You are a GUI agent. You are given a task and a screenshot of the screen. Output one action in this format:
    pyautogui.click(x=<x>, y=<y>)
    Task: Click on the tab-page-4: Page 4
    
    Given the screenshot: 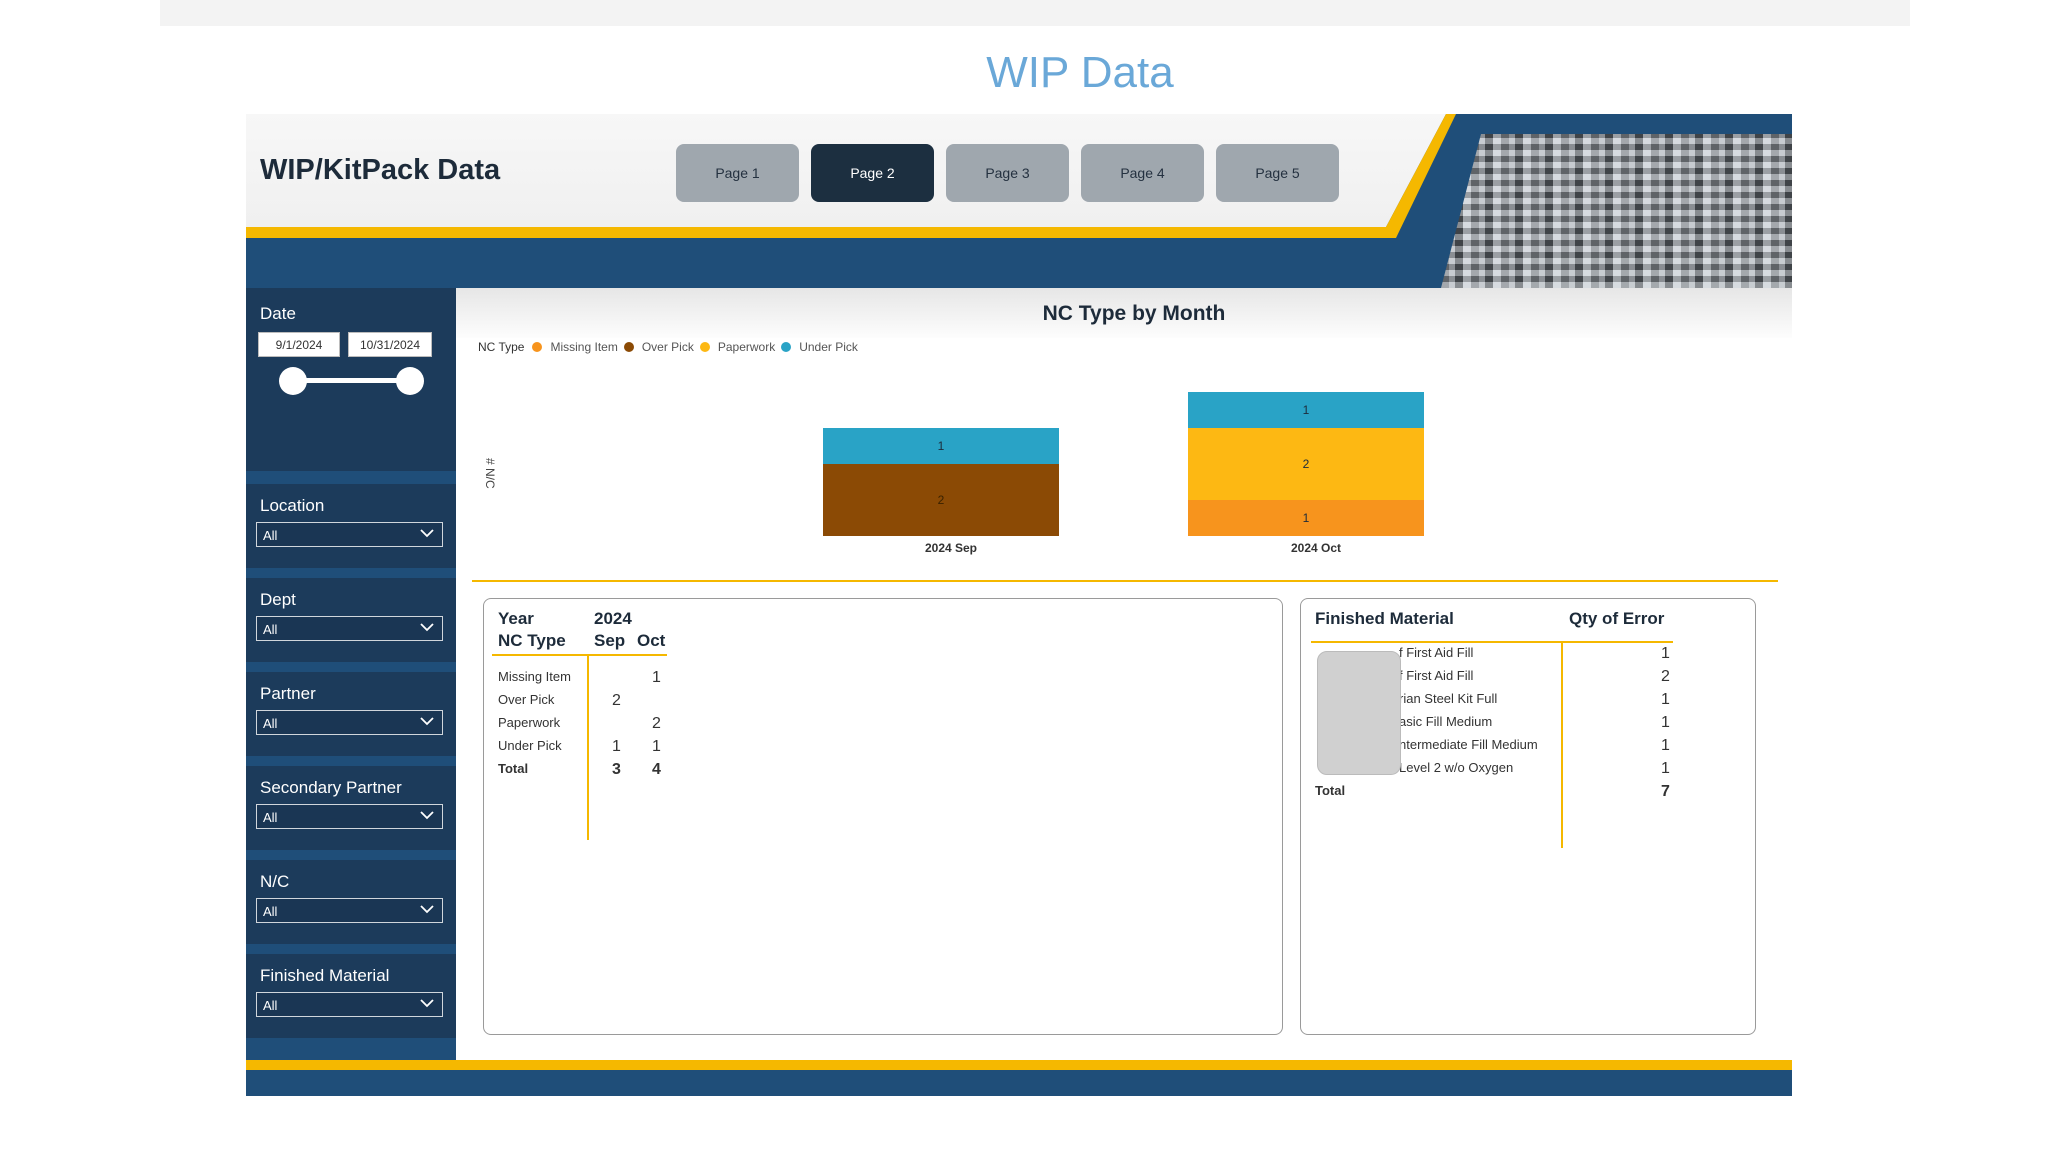 What is the action you would take?
    pyautogui.click(x=1142, y=173)
    